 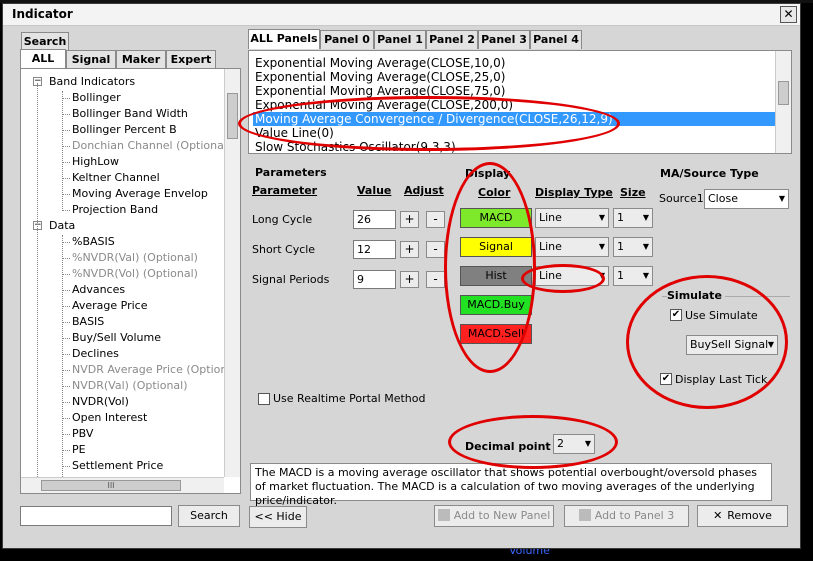 I want to click on tree-item: Declines, so click(x=95, y=353).